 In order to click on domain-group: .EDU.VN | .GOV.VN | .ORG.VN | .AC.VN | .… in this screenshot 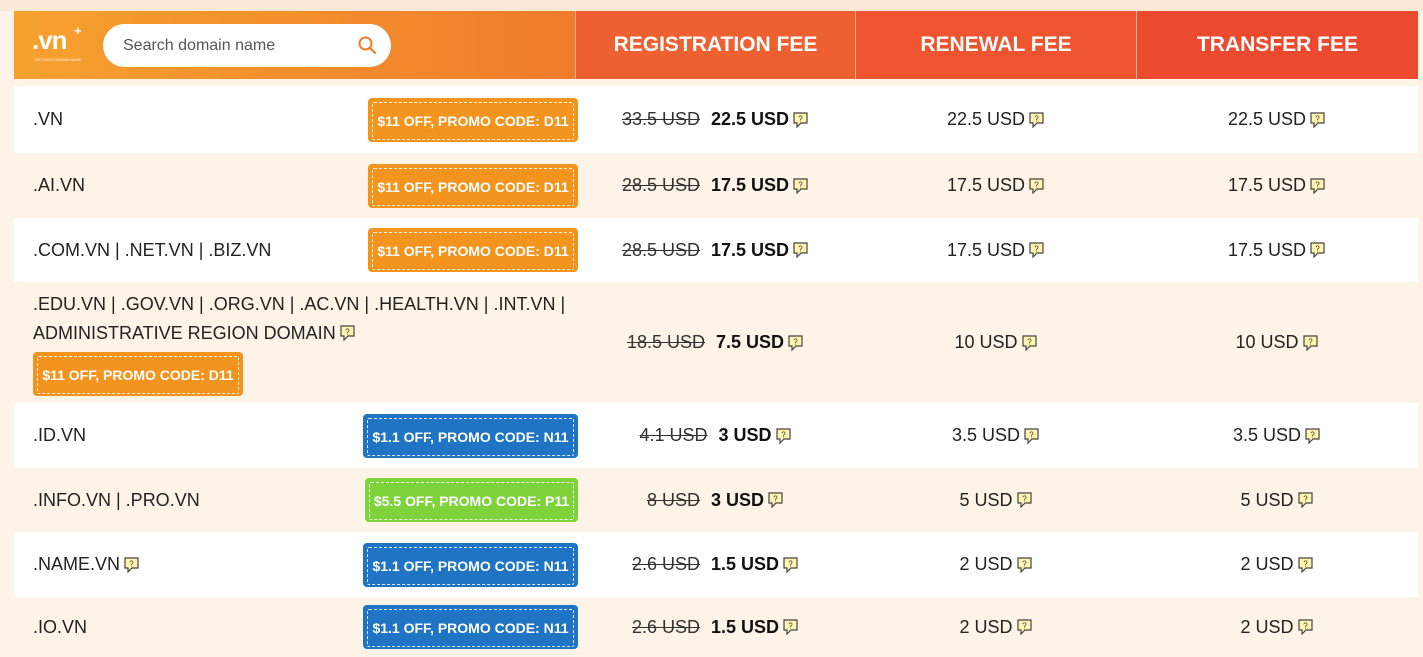, I will do `click(299, 343)`.